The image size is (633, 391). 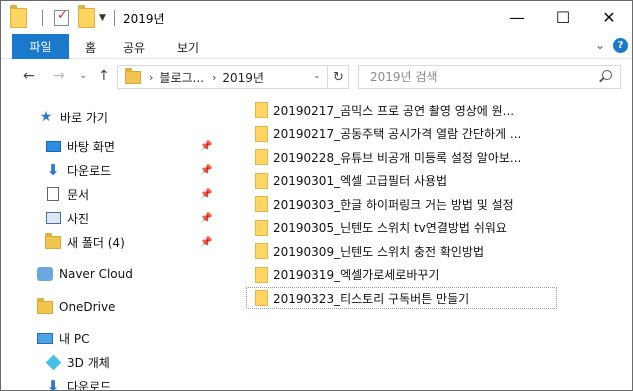 I want to click on list-item: 20190303_한글 하이퍼링크 거는 방법 및 설정, so click(x=402, y=204).